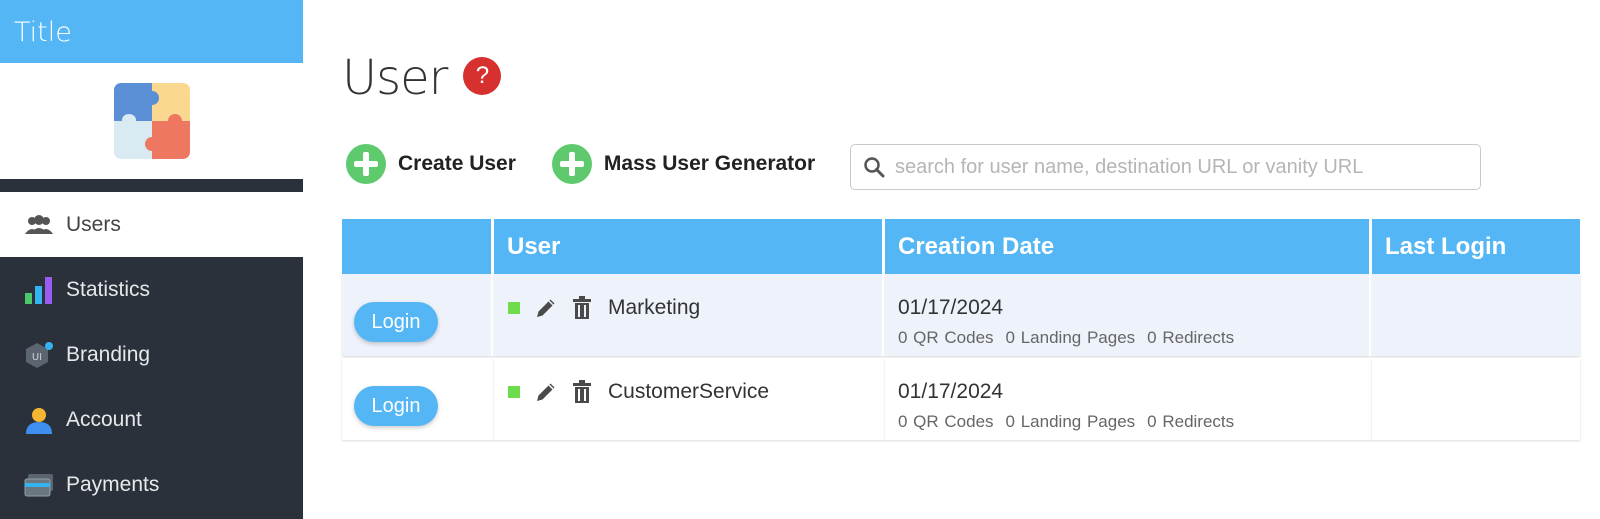  What do you see at coordinates (1128, 246) in the screenshot?
I see `column-header-creation-date: Creation Date` at bounding box center [1128, 246].